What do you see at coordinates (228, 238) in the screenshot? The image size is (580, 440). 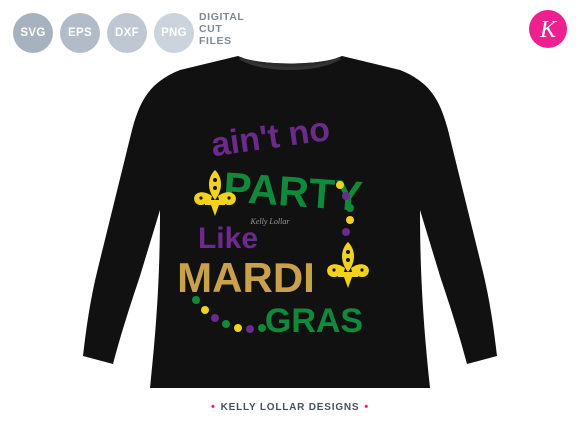 I see `design-line-like: Like` at bounding box center [228, 238].